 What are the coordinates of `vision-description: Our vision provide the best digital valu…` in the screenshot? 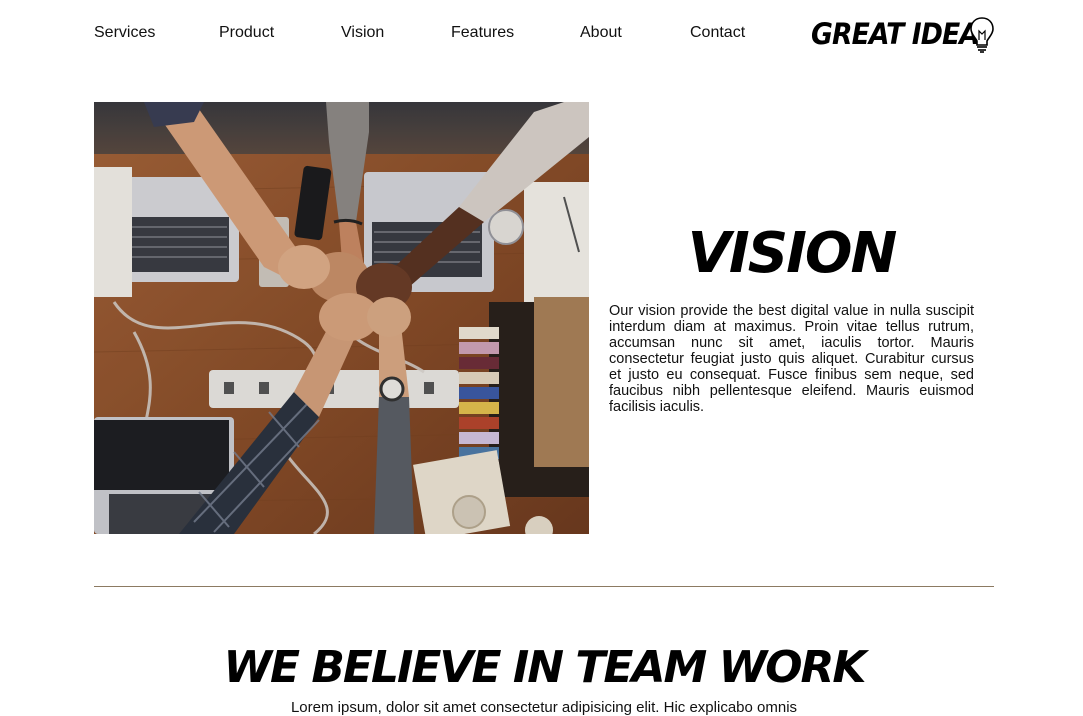 It's located at (791, 359).